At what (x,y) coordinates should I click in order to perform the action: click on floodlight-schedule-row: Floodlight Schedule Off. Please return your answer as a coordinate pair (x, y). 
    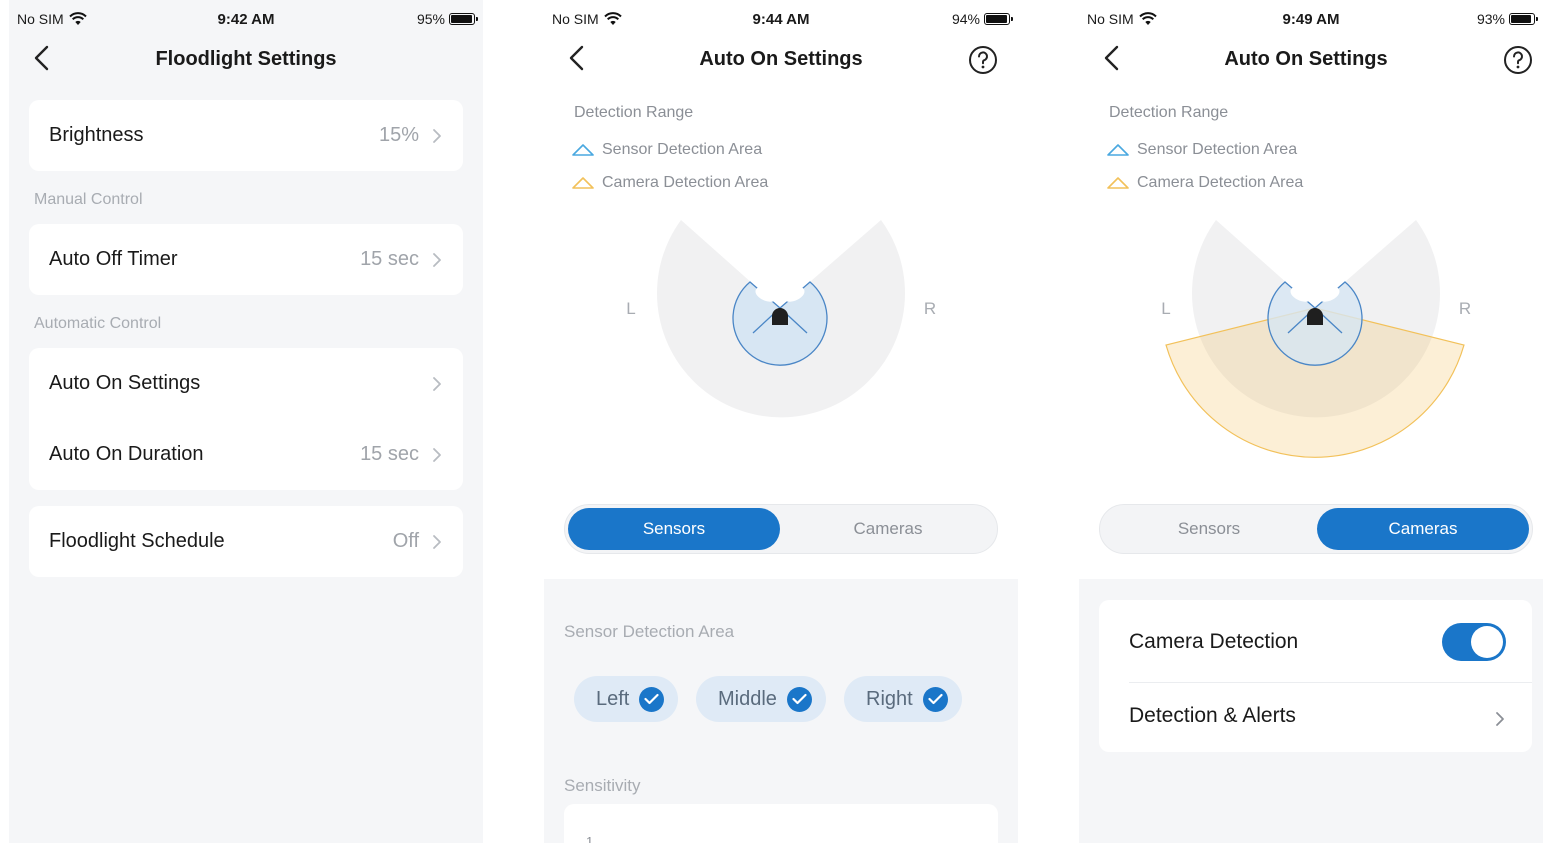
    Looking at the image, I should click on (246, 541).